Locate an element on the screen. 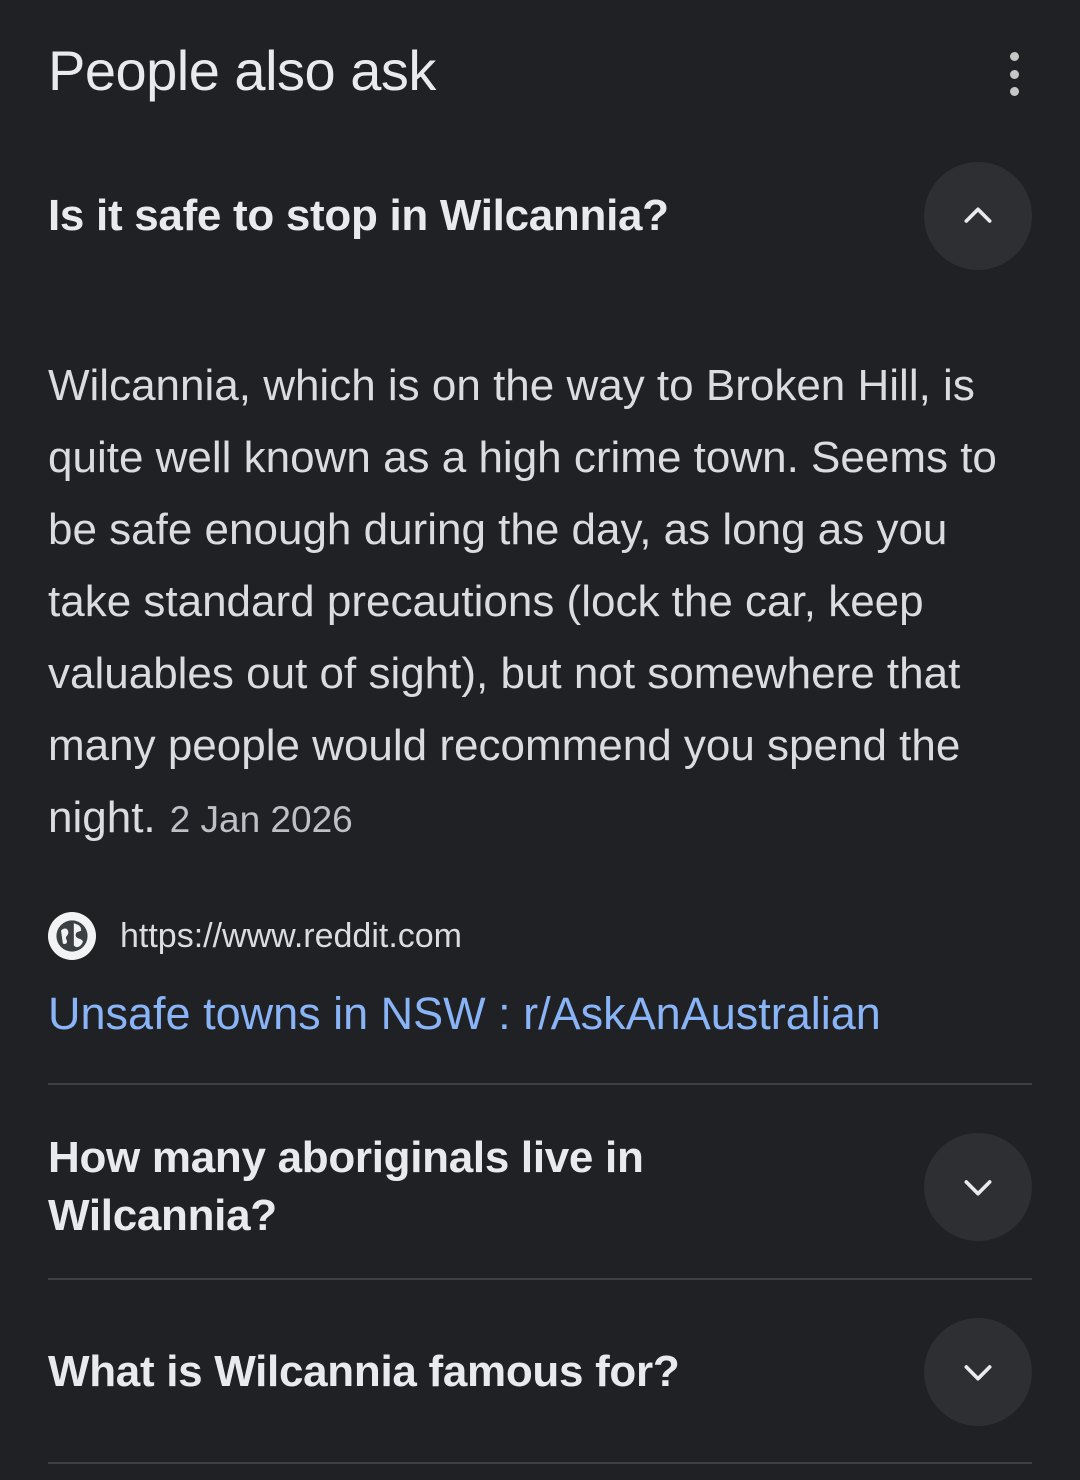 The image size is (1080, 1480). source-info: https://www.reddit.com is located at coordinates (255, 936).